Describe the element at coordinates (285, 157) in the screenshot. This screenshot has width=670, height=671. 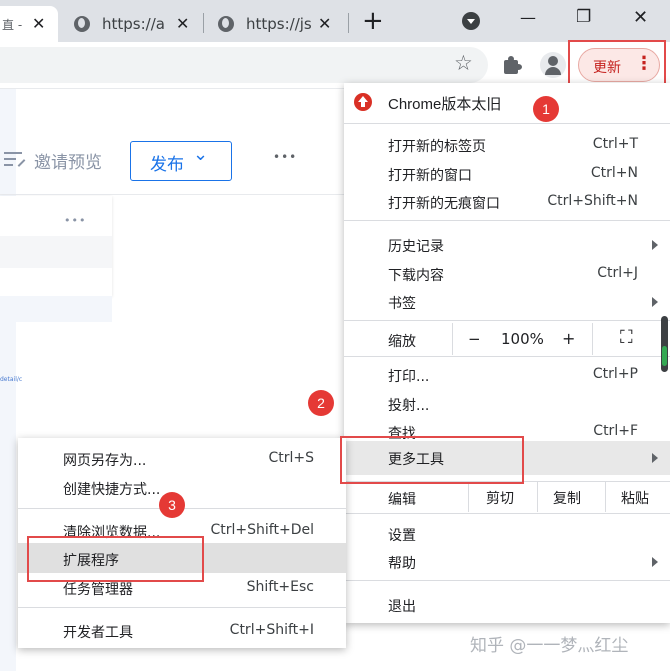
I see `more-options-icon: •••` at that location.